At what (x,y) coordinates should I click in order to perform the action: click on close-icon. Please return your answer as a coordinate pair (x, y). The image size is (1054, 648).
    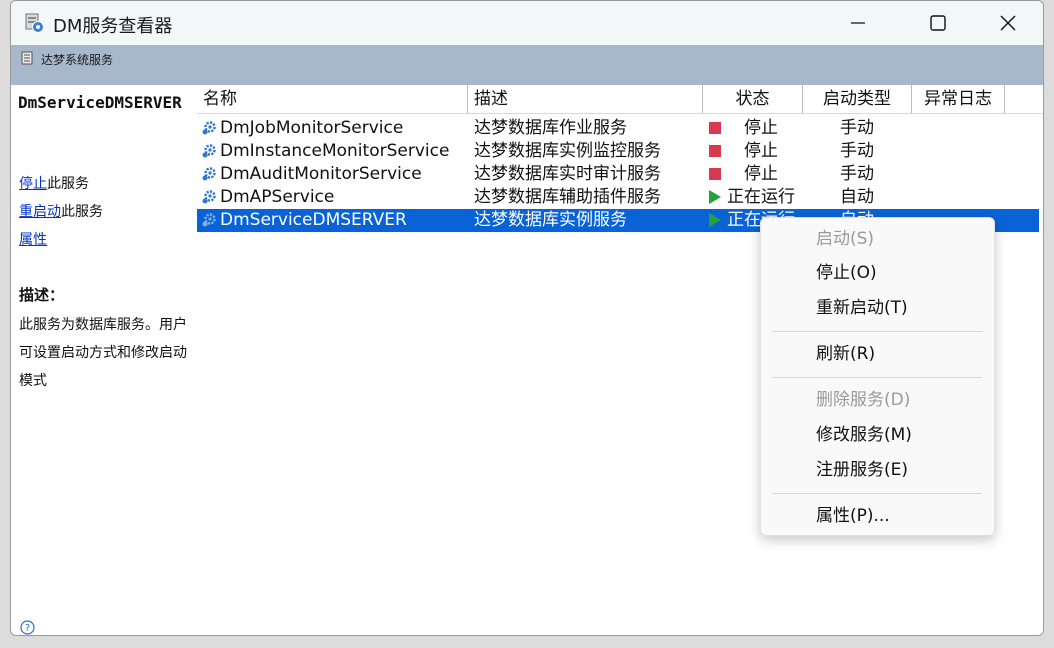
    Looking at the image, I should click on (1008, 23).